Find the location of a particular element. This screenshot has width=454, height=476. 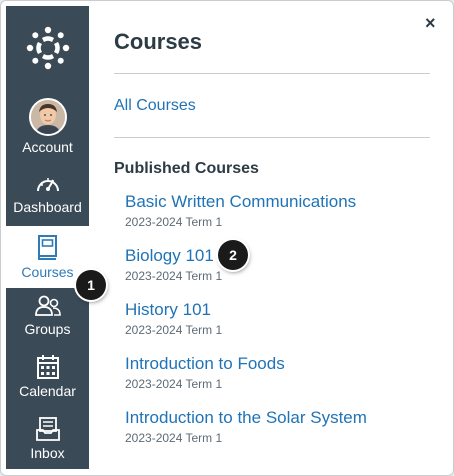

course-link: History 101 is located at coordinates (173, 310).